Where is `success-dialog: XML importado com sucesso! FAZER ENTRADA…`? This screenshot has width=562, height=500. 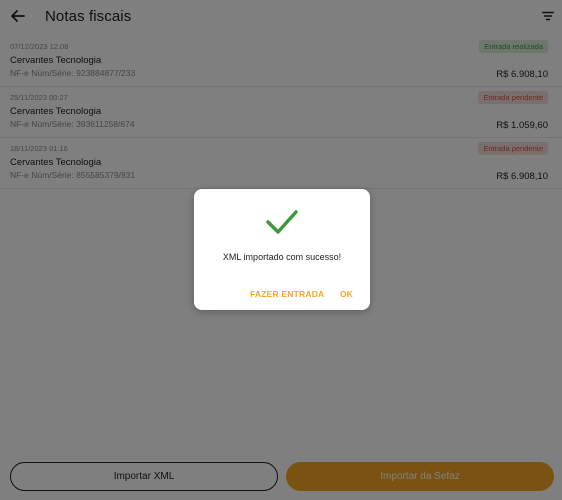 success-dialog: XML importado com sucesso! FAZER ENTRADA… is located at coordinates (282, 249).